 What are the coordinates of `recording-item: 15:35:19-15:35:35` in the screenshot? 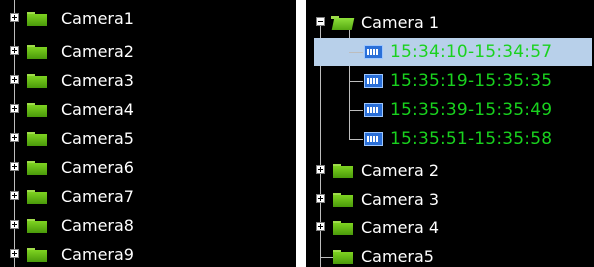 It's located at (450, 81).